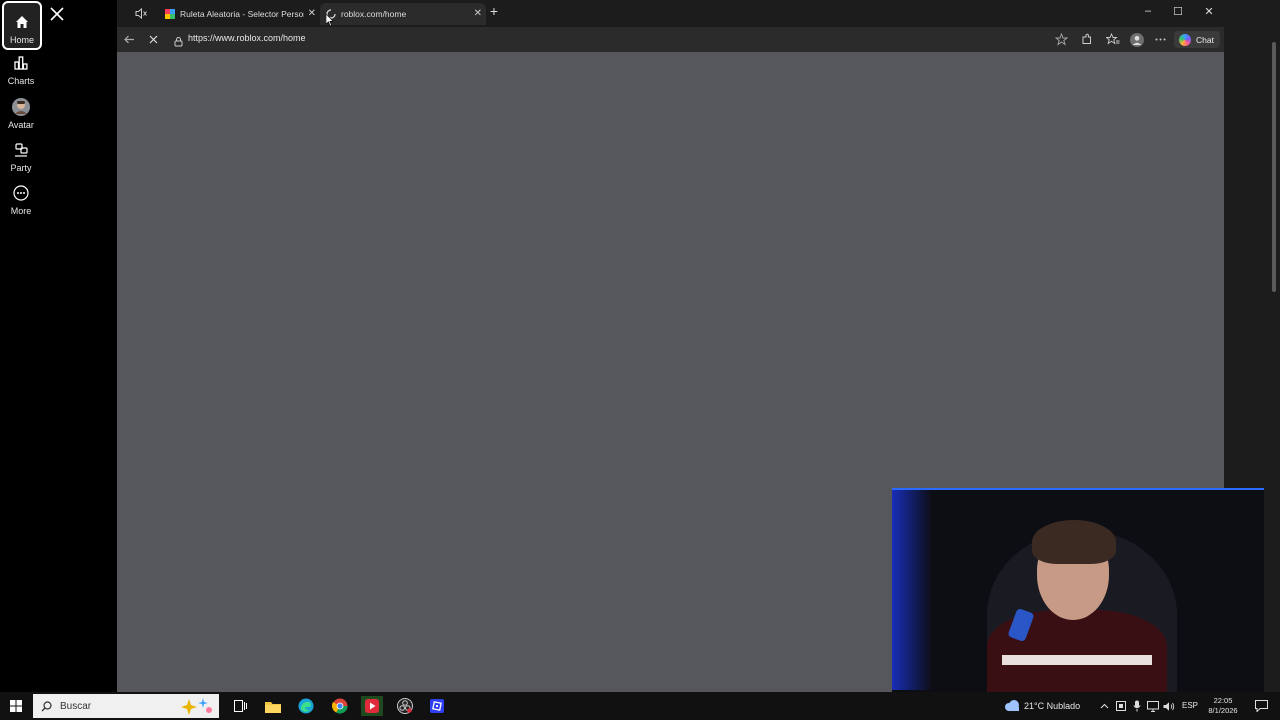 The height and width of the screenshot is (720, 1280). What do you see at coordinates (153, 39) in the screenshot?
I see `stop-loading-button` at bounding box center [153, 39].